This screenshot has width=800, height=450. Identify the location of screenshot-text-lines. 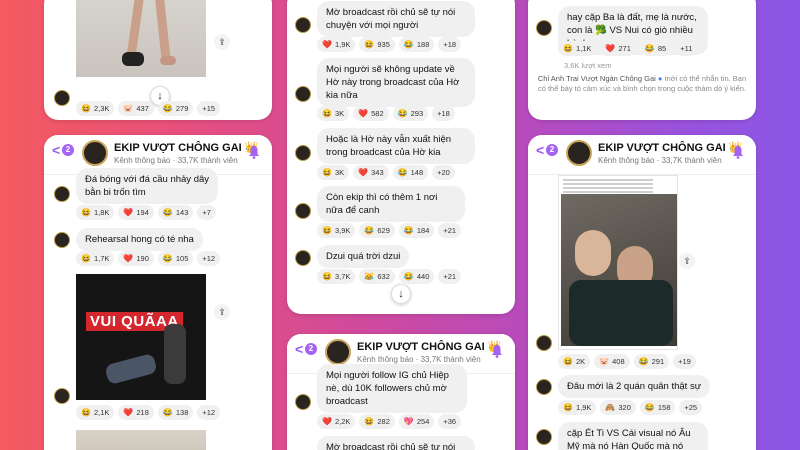
(608, 186).